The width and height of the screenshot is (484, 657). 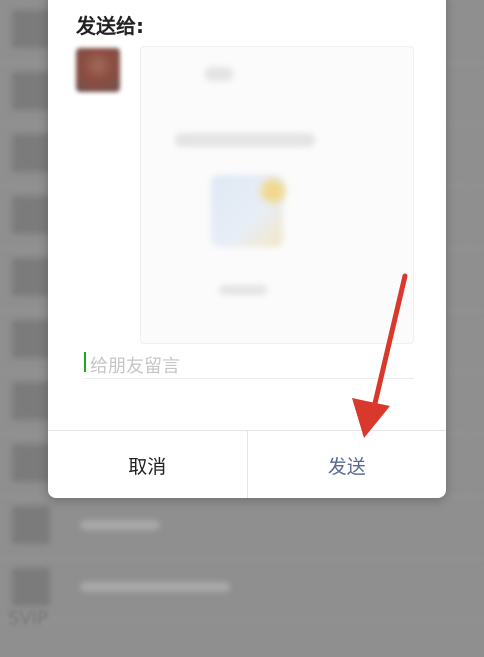 I want to click on send-button: 发送, so click(x=347, y=464).